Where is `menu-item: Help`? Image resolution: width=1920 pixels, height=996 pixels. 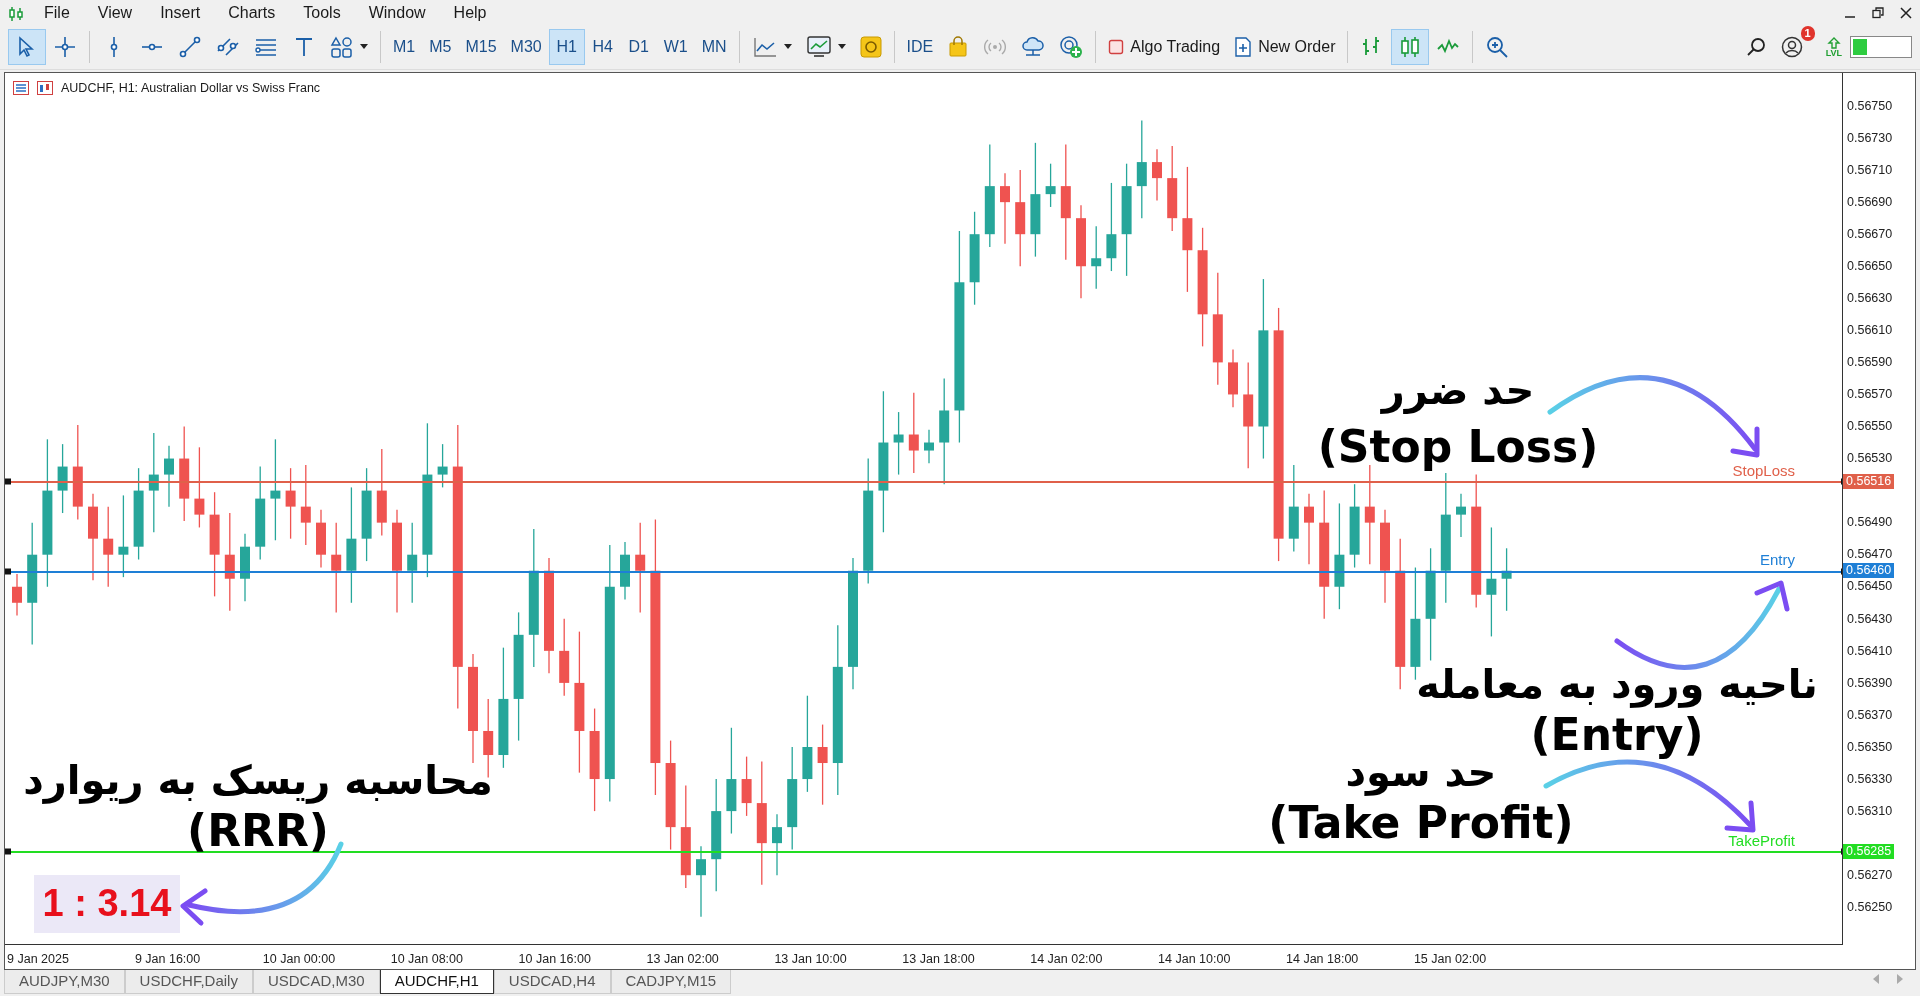
menu-item: Help is located at coordinates (470, 12).